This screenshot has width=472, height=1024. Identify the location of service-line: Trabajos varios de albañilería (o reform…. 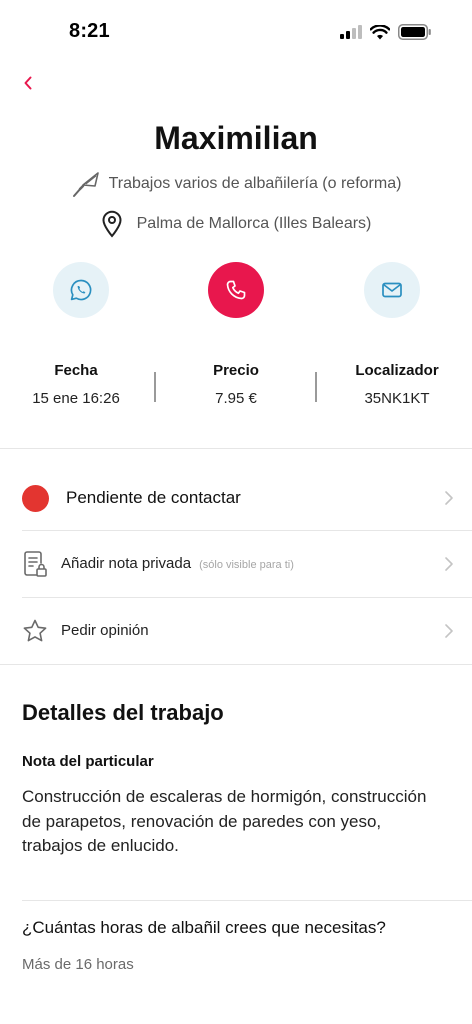
(236, 184).